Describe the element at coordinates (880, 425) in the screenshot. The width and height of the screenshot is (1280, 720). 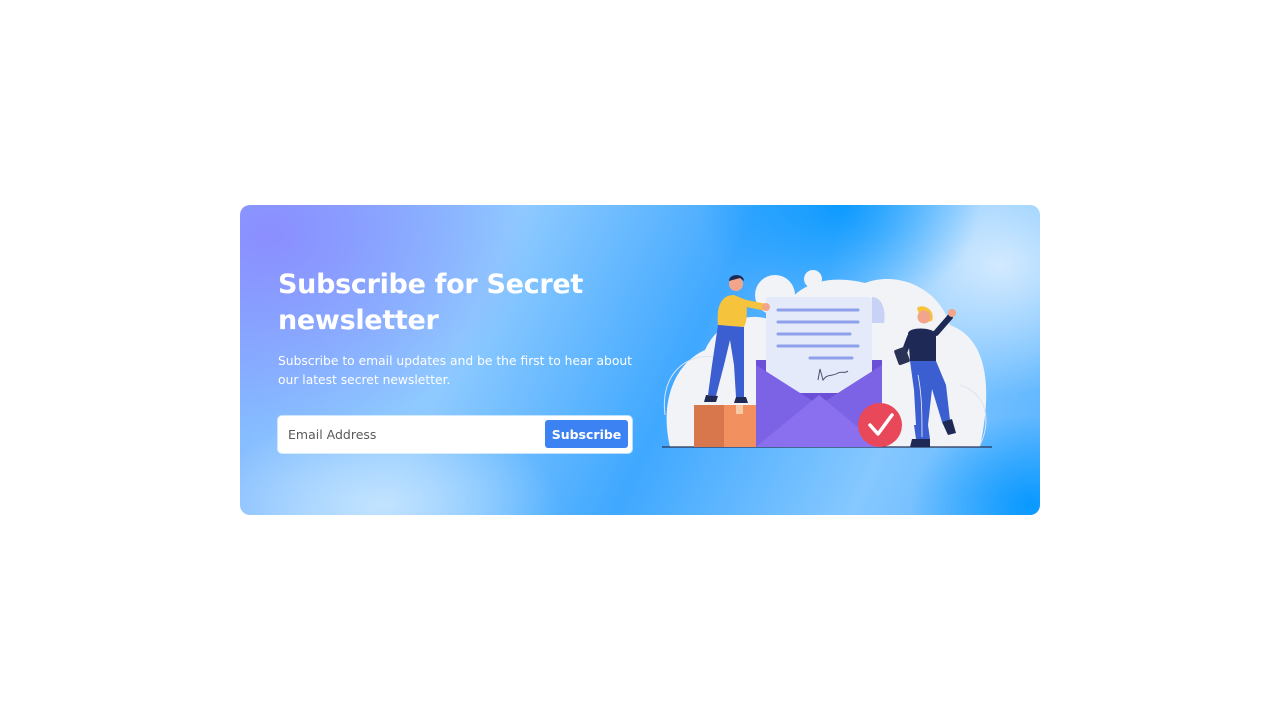
I see `check-badge-icon` at that location.